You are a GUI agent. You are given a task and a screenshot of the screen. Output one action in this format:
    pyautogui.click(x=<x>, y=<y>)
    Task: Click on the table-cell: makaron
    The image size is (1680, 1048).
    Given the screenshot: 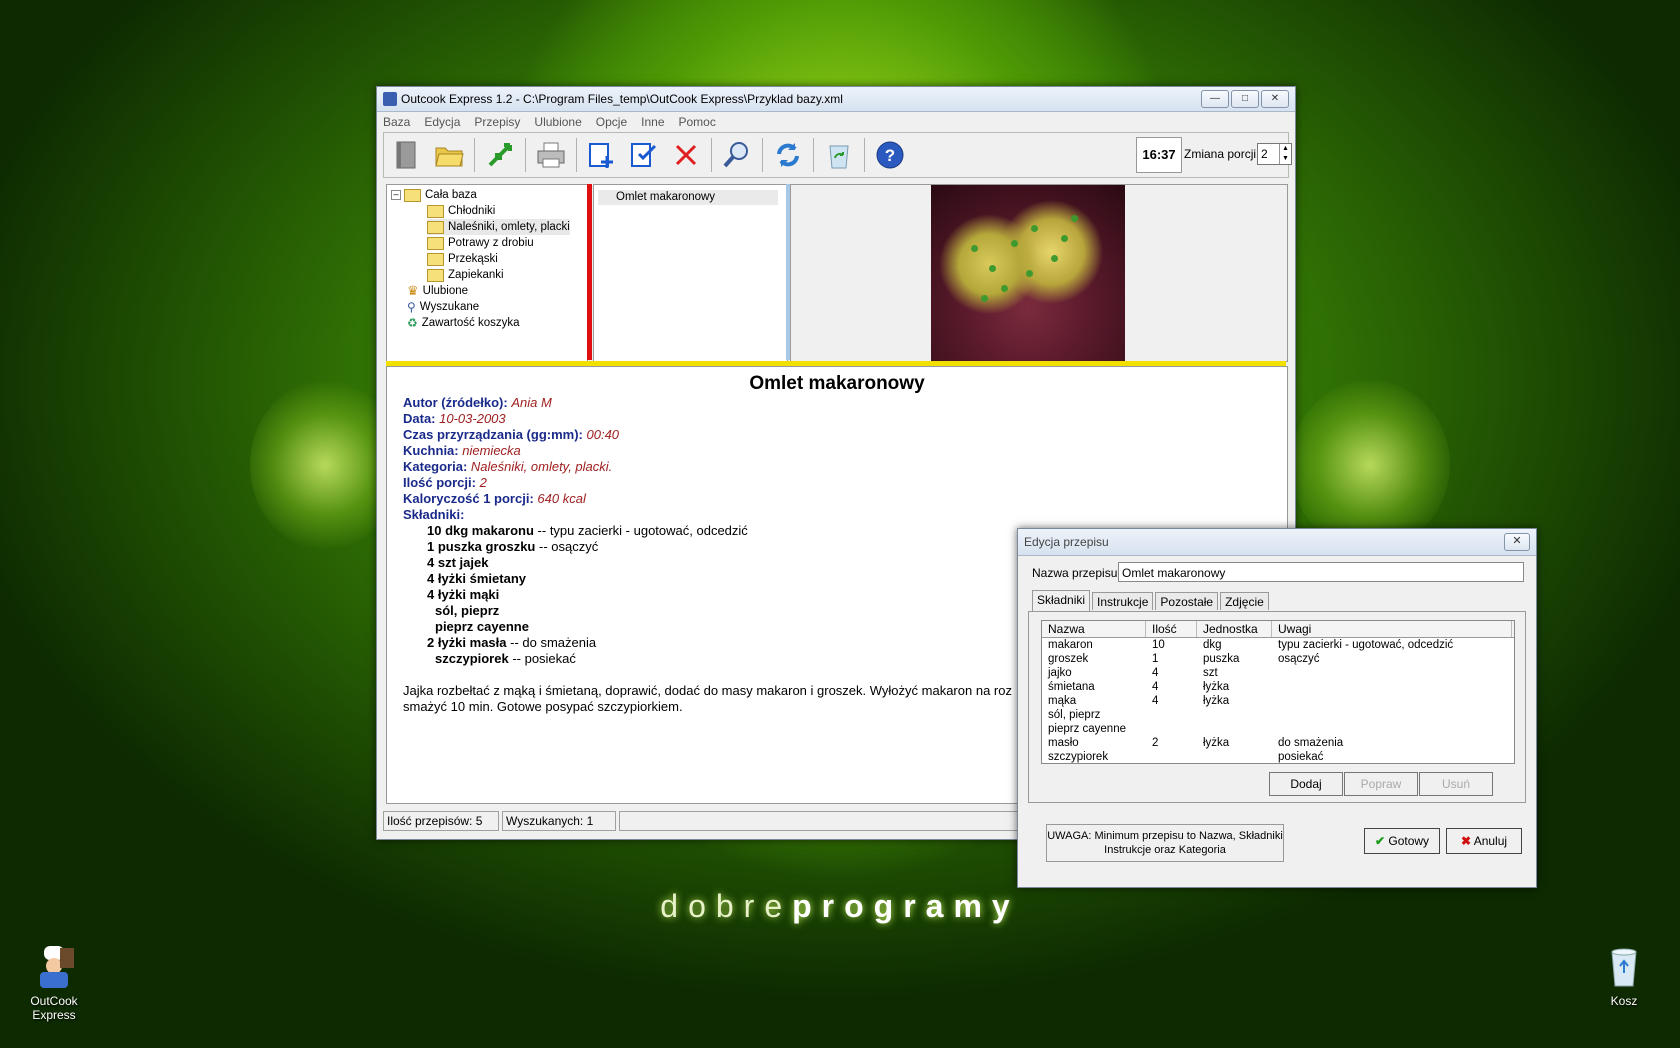 What is the action you would take?
    pyautogui.click(x=1070, y=645)
    